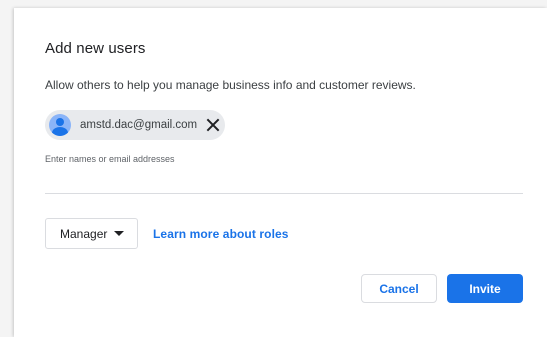 The width and height of the screenshot is (547, 337). What do you see at coordinates (284, 193) in the screenshot?
I see `input-underline-divider` at bounding box center [284, 193].